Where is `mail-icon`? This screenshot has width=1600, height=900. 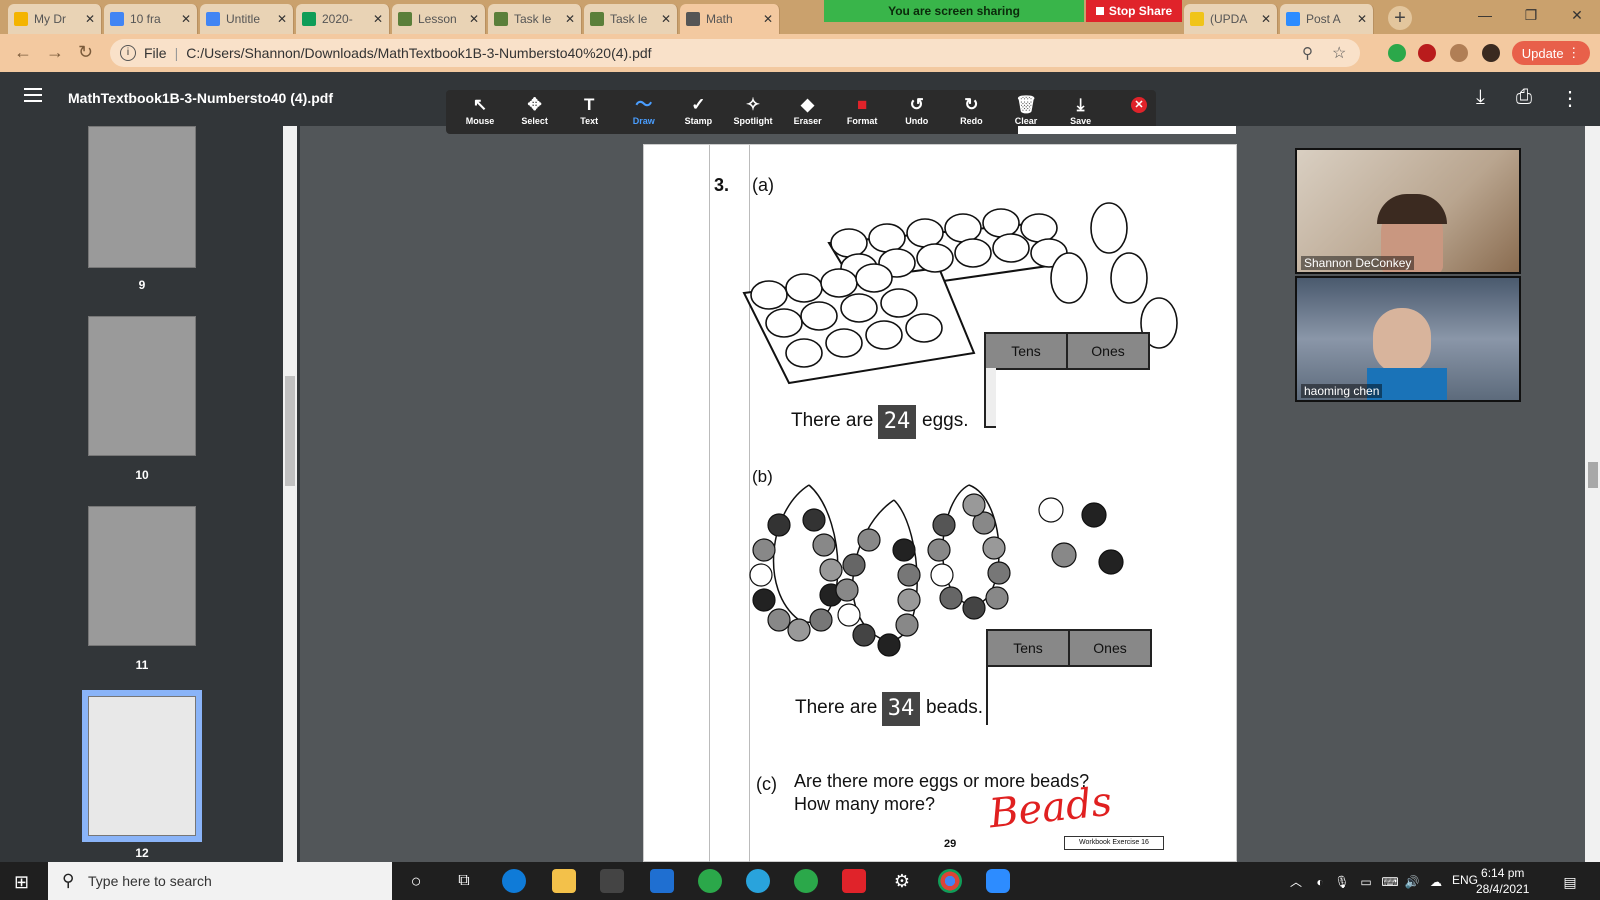 mail-icon is located at coordinates (662, 881).